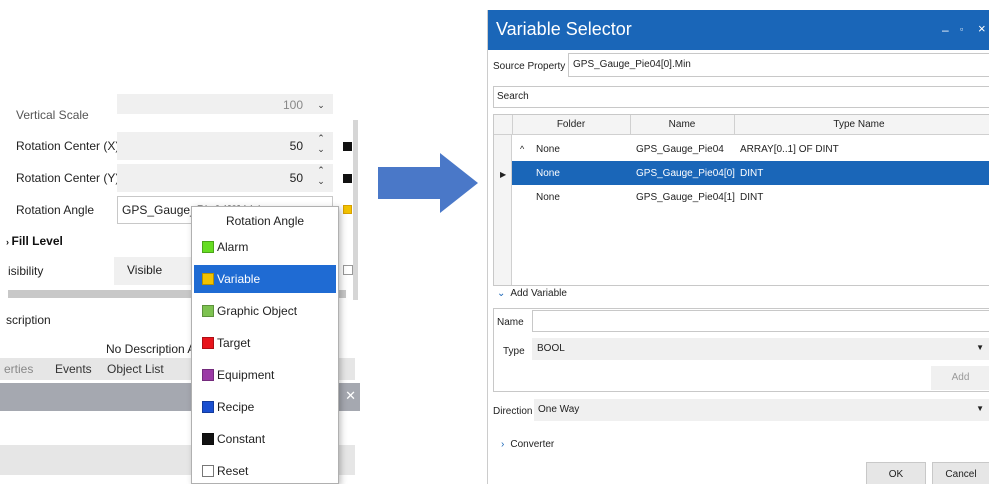  Describe the element at coordinates (225, 146) in the screenshot. I see `rotation-center-x-field: 50 ⌃ ⌄` at that location.